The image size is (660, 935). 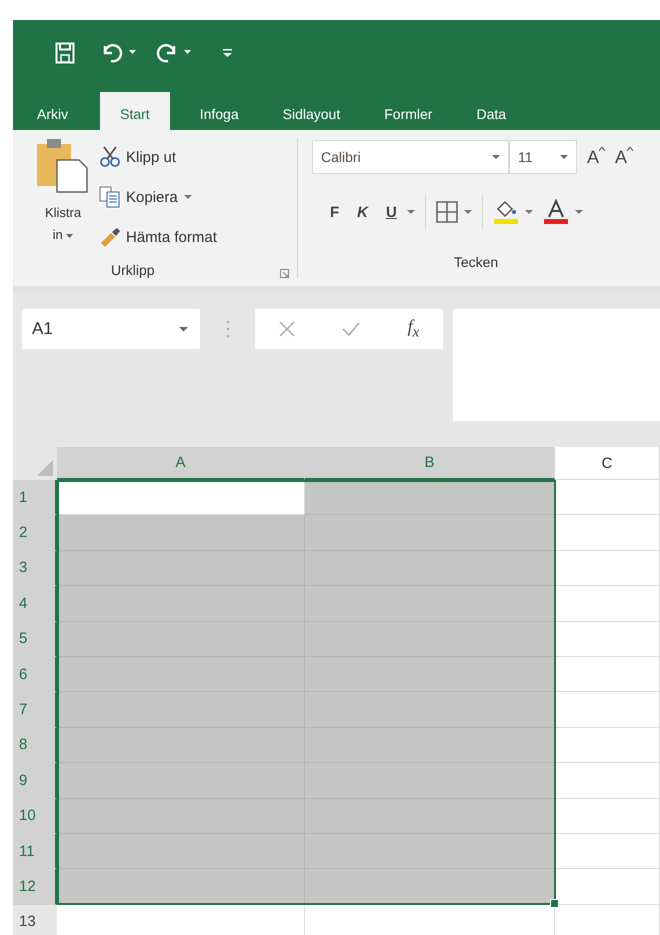 I want to click on ribbon-tab: Infoga, so click(x=219, y=107).